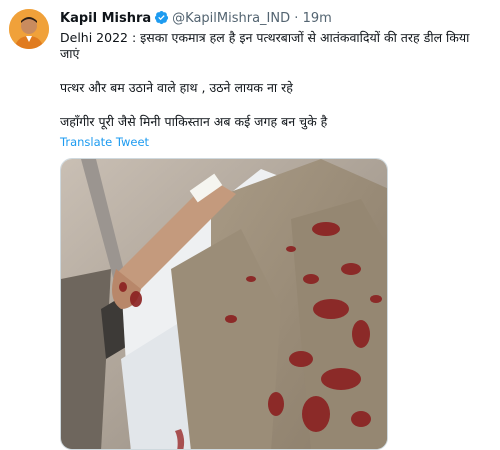 This screenshot has width=500, height=450. I want to click on author-name: Kapil Mishra, so click(105, 18).